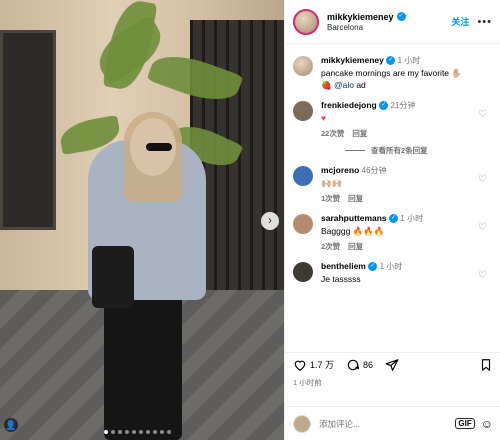 Image resolution: width=500 pixels, height=440 pixels. I want to click on heart-icon, so click(300, 365).